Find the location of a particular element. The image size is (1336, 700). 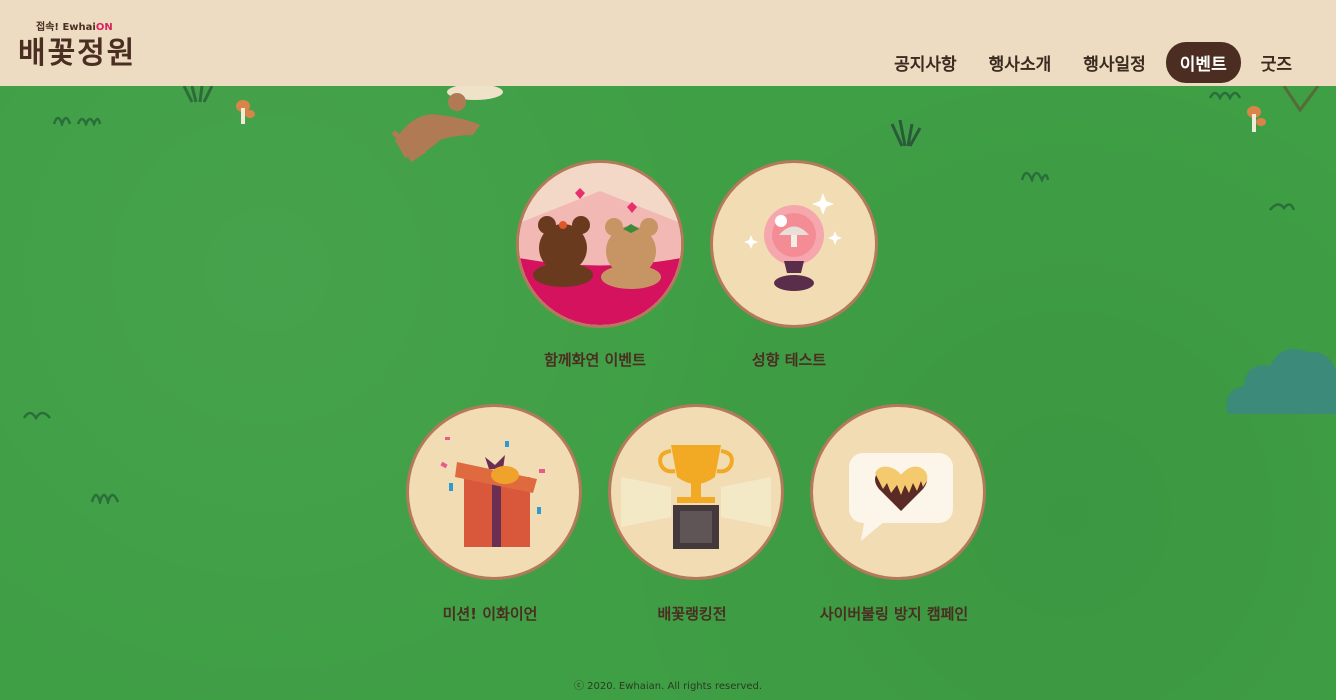

crystal-ball-icon is located at coordinates (793, 242).